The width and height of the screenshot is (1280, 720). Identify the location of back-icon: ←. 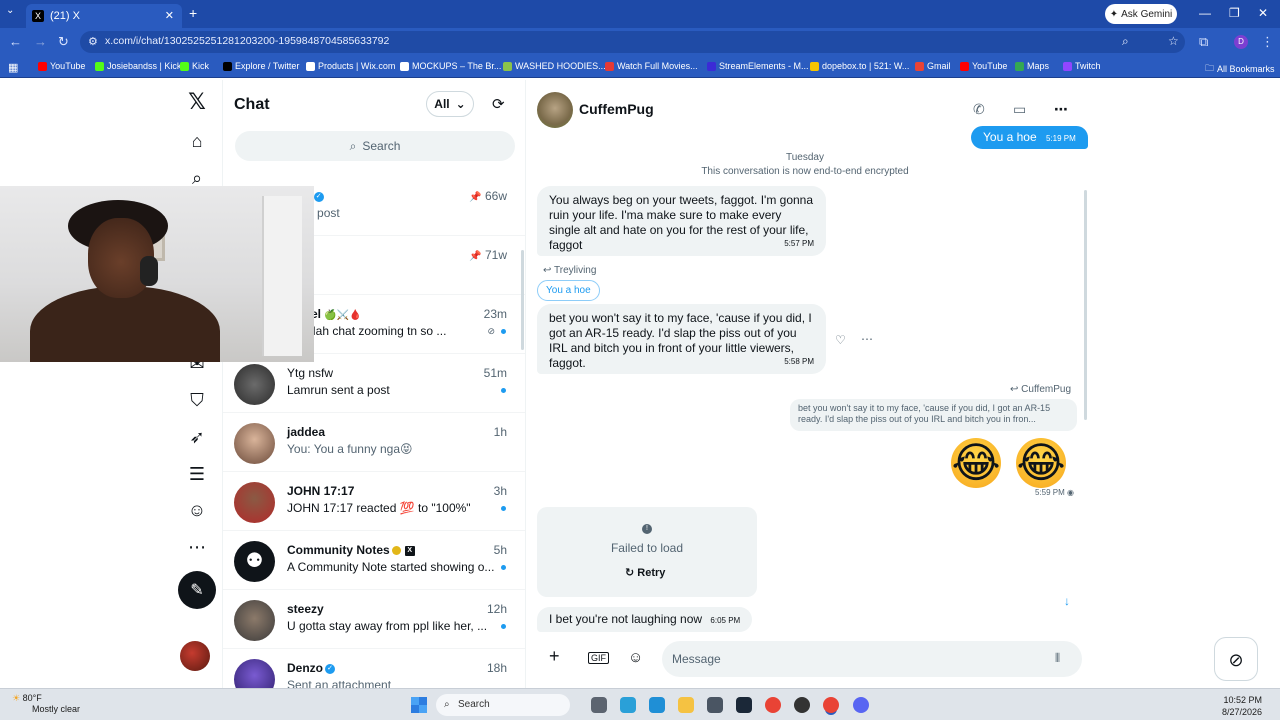
(15, 41).